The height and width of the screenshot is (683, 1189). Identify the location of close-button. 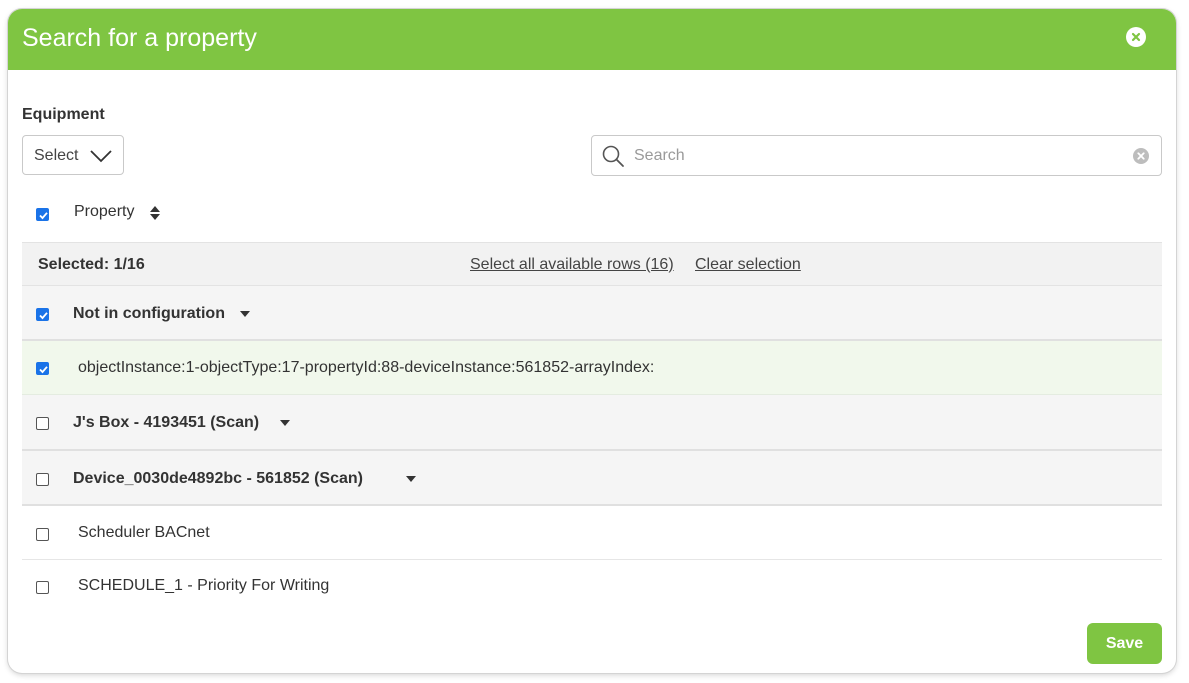
(1136, 37).